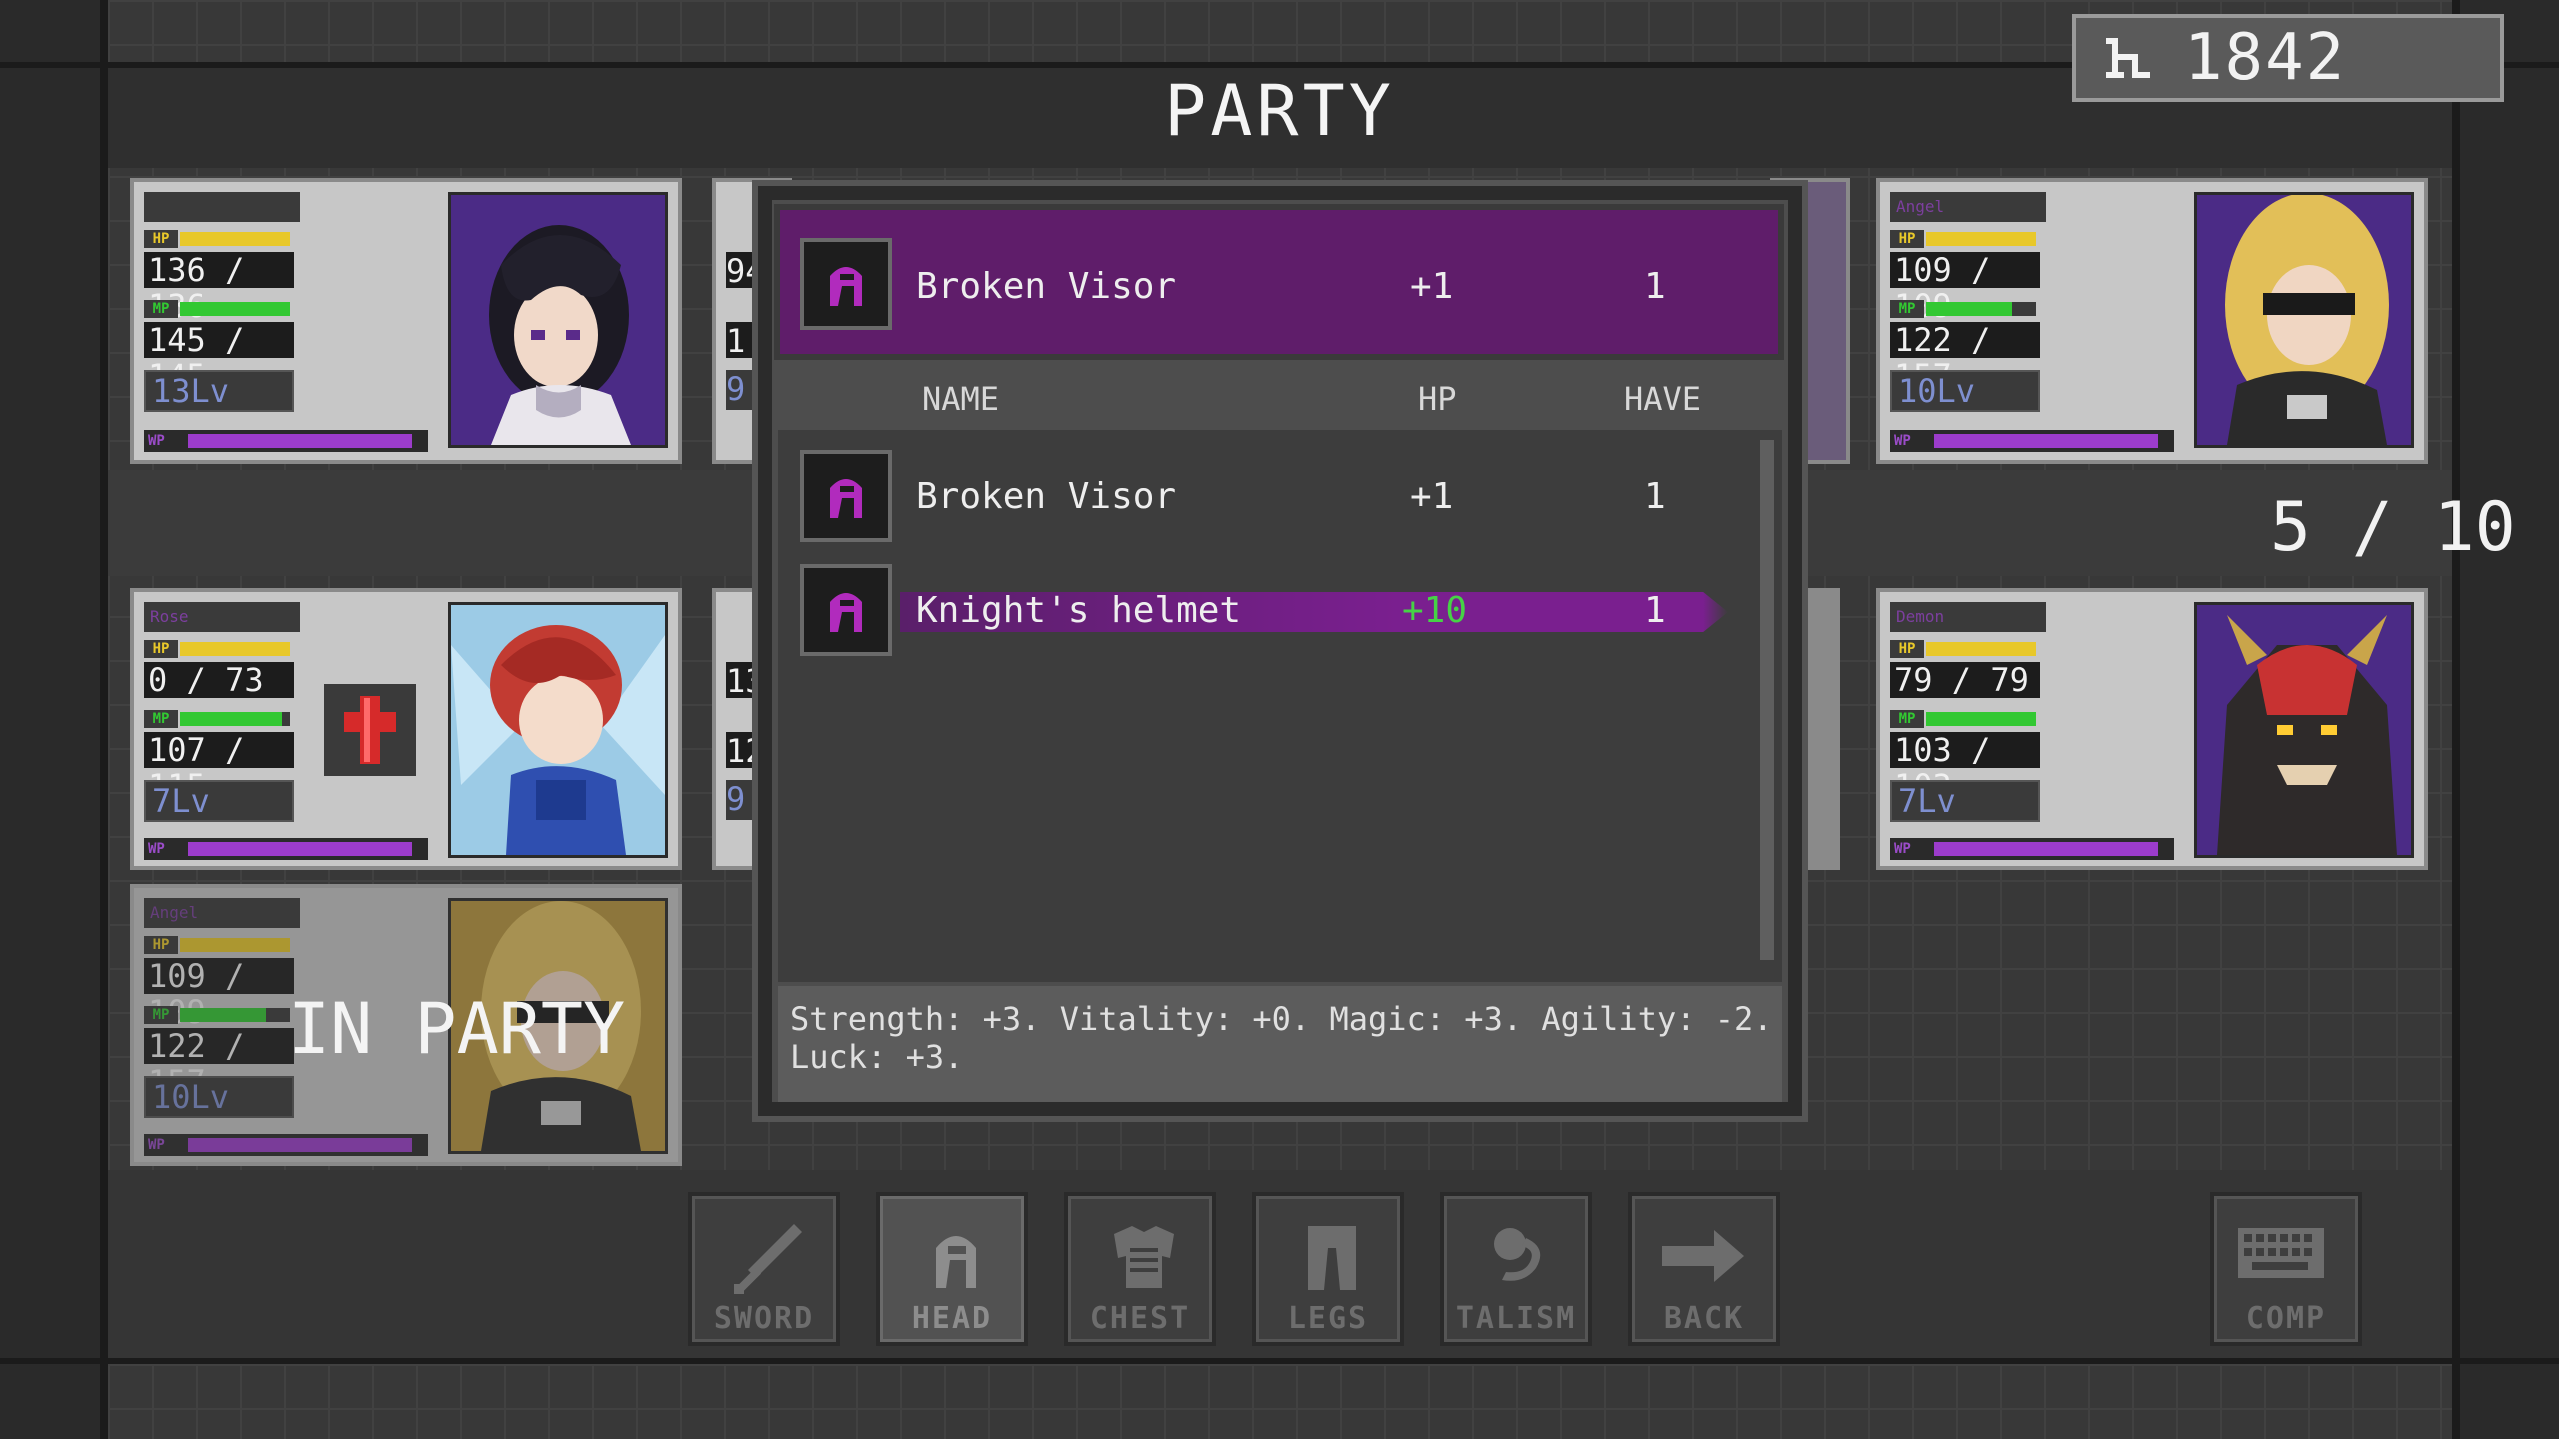 This screenshot has width=2559, height=1439. I want to click on mp-value: 122 / 157, so click(1965, 358).